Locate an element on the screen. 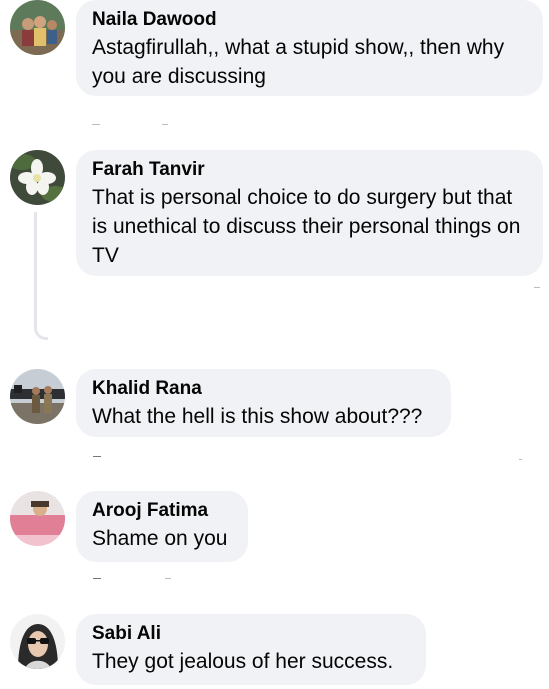  avatar-photo-group-icon is located at coordinates (37, 27).